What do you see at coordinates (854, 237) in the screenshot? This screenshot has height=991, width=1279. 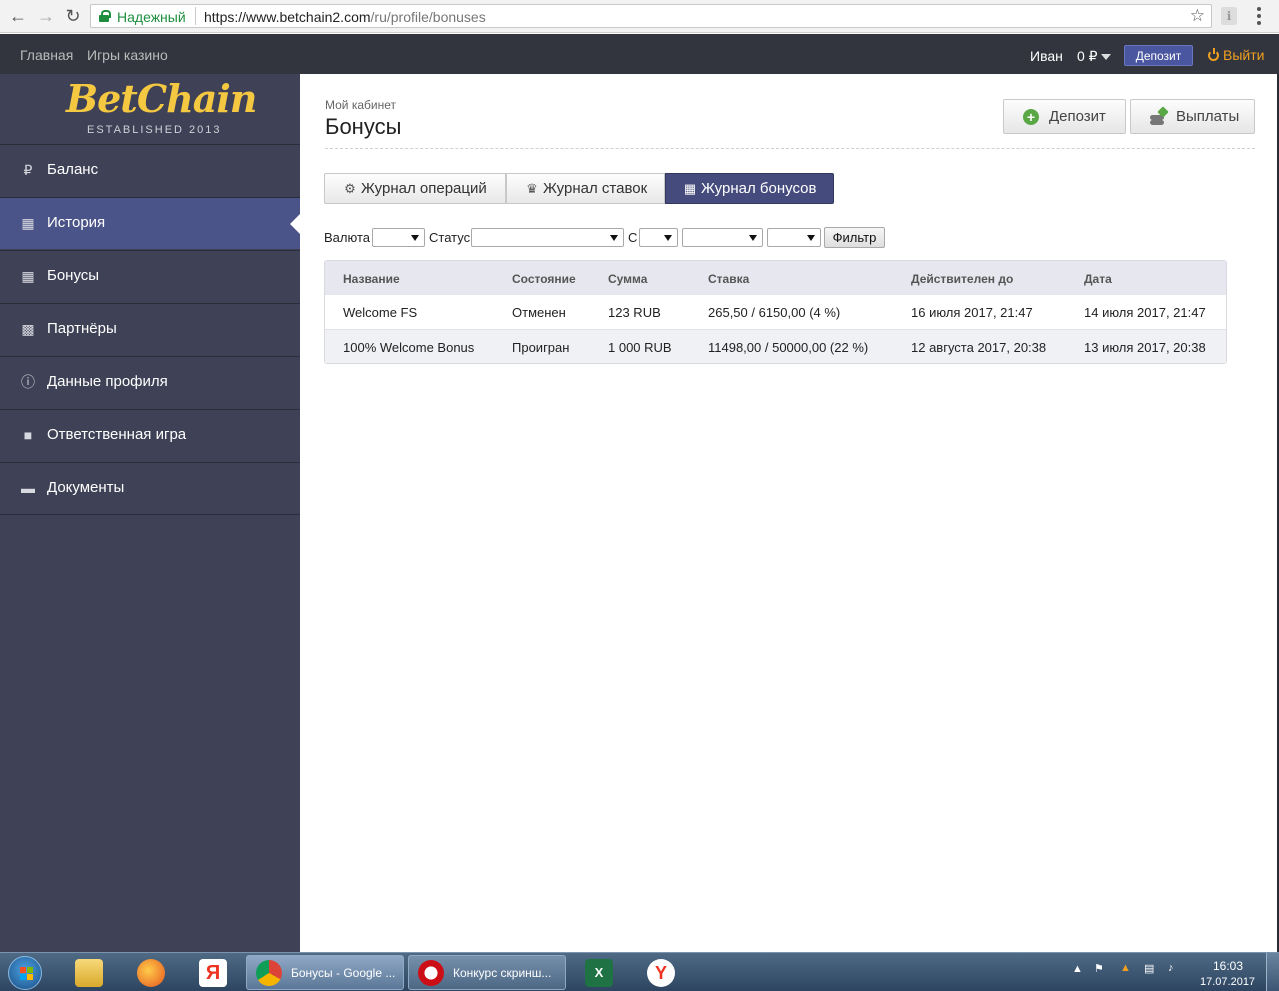 I see `filter-button: Фильтр` at bounding box center [854, 237].